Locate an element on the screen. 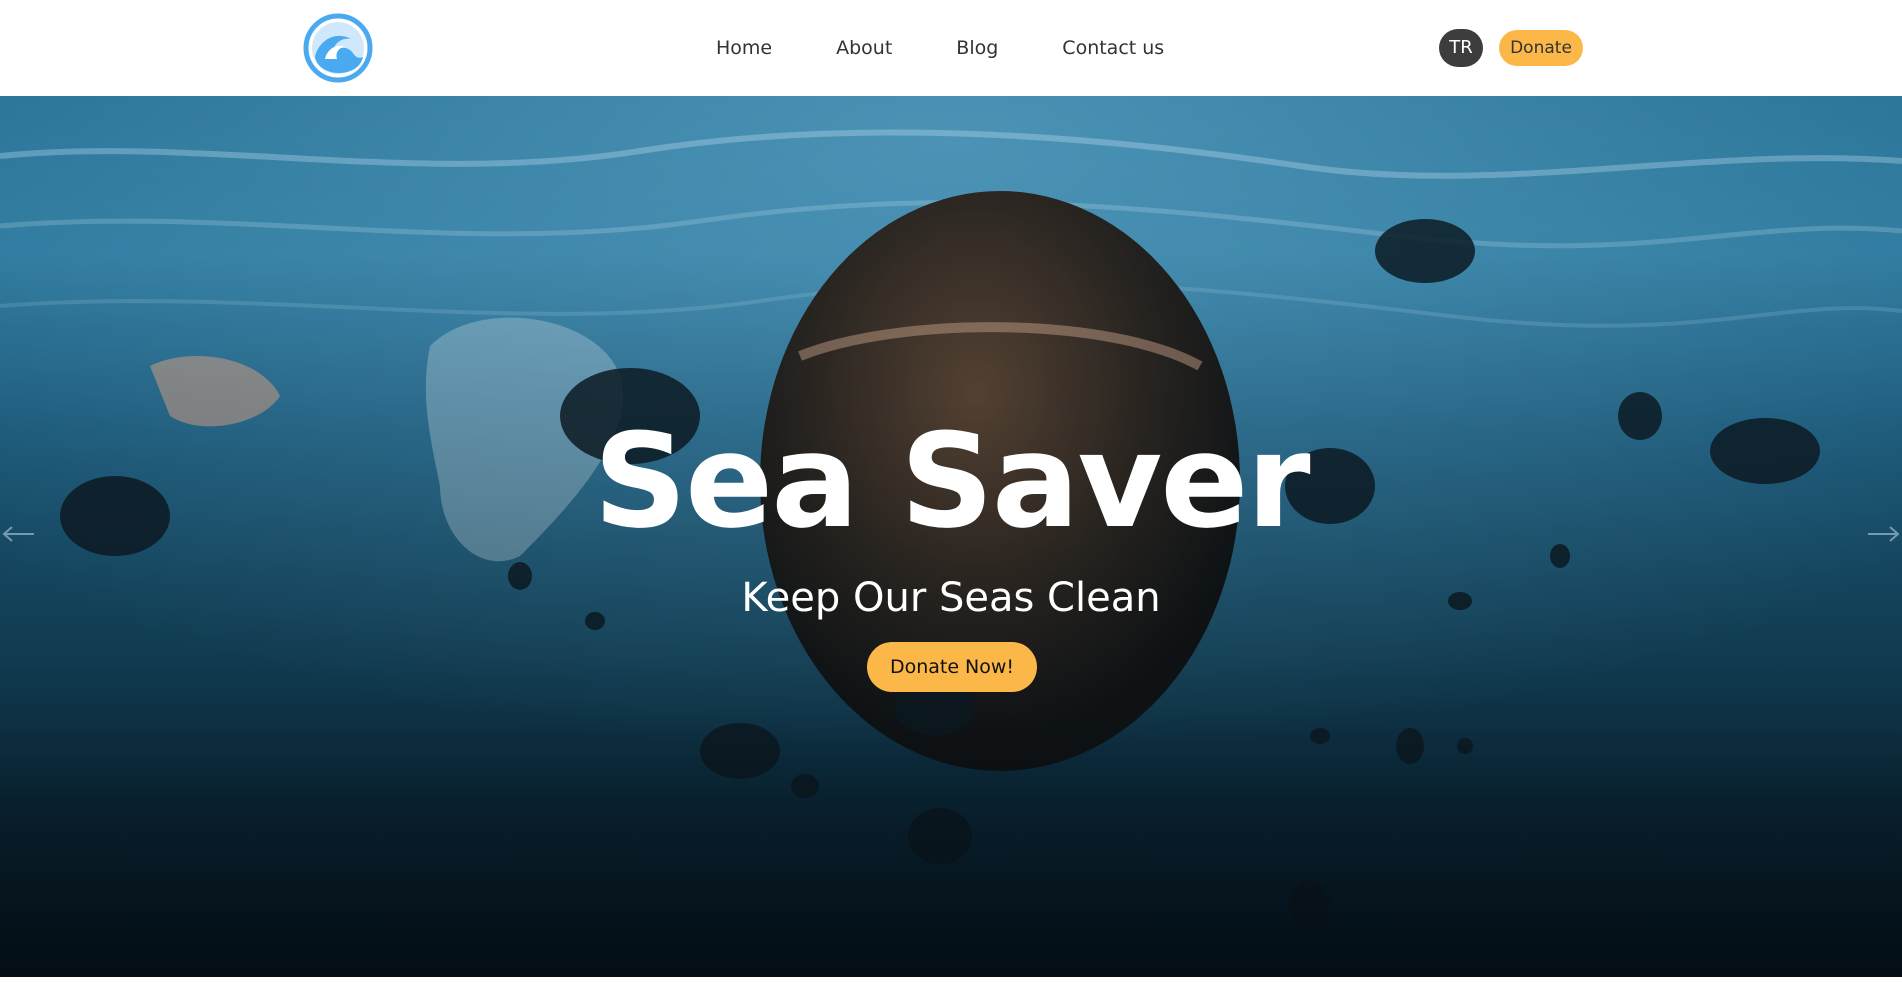  top-navbar: Home About Blog Contact us TR Donate is located at coordinates (951, 48).